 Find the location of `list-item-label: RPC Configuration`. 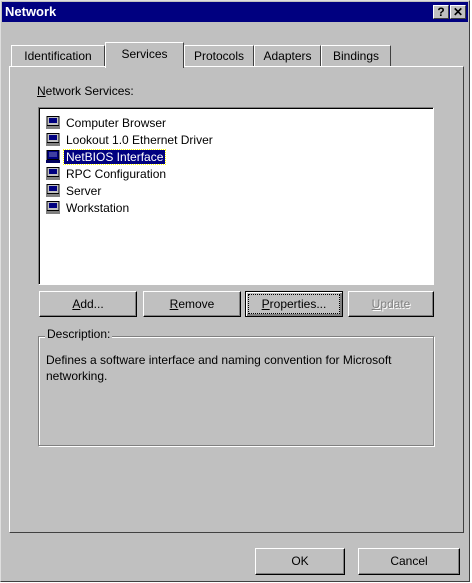

list-item-label: RPC Configuration is located at coordinates (116, 174).